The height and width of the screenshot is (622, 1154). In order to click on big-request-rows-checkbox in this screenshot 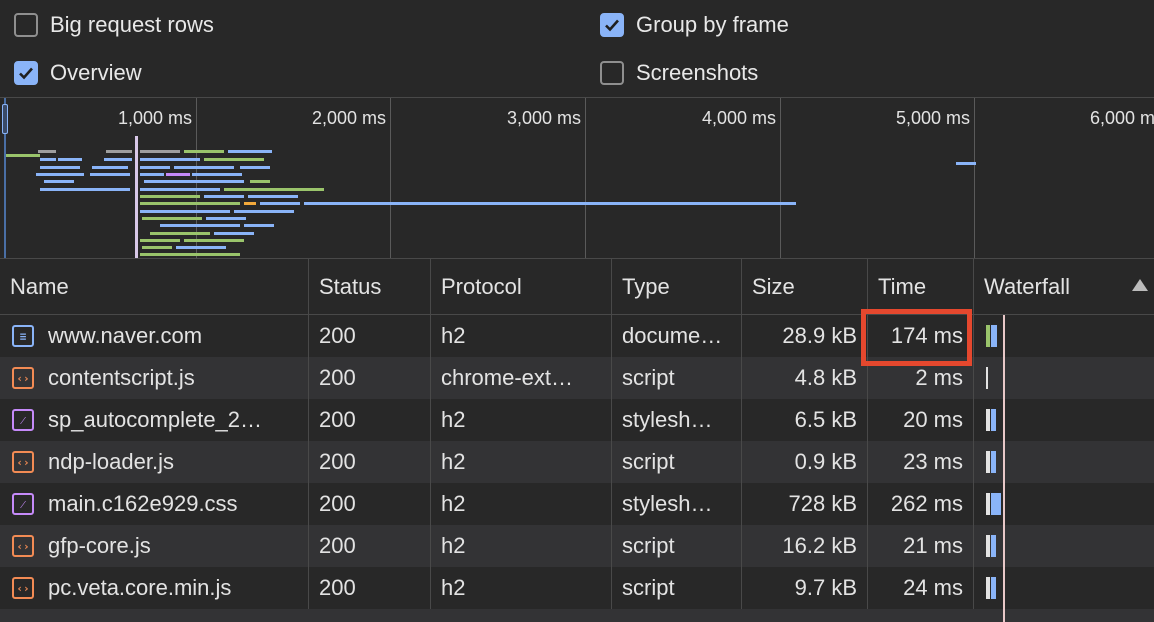, I will do `click(26, 25)`.